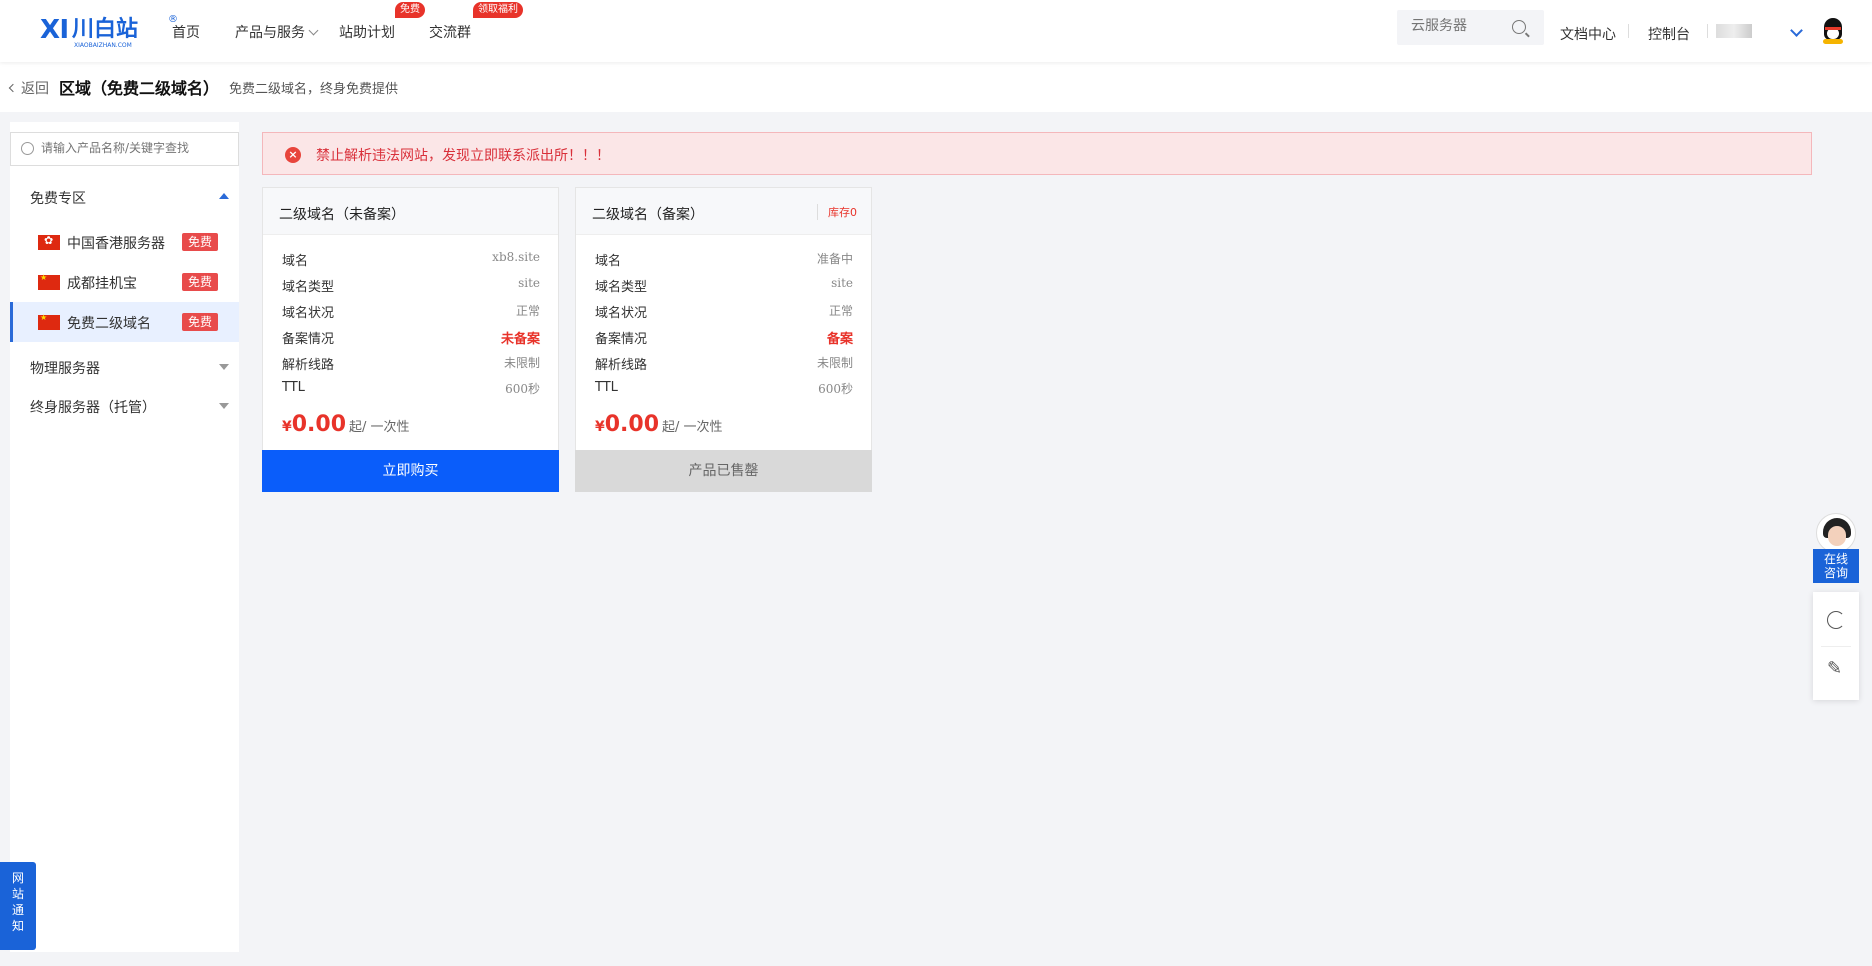  Describe the element at coordinates (723, 211) in the screenshot. I see `card-header: 二级域名（备案） 库存0` at that location.